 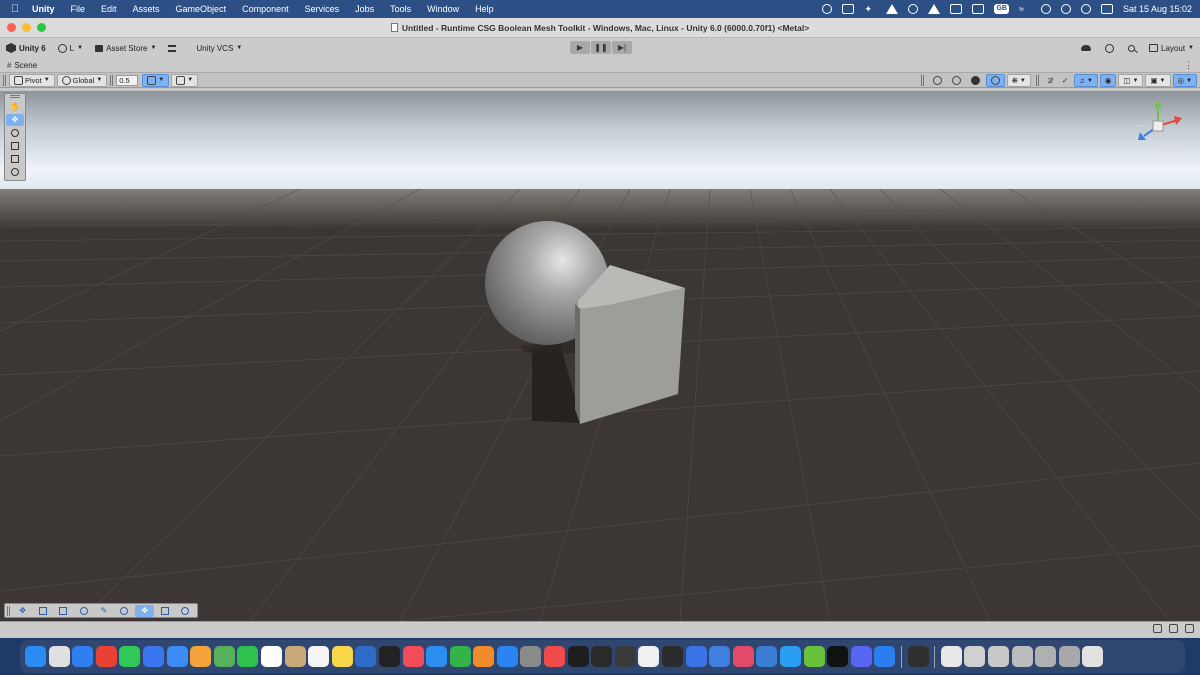 What do you see at coordinates (15, 119) in the screenshot?
I see `move-tool: ✥` at bounding box center [15, 119].